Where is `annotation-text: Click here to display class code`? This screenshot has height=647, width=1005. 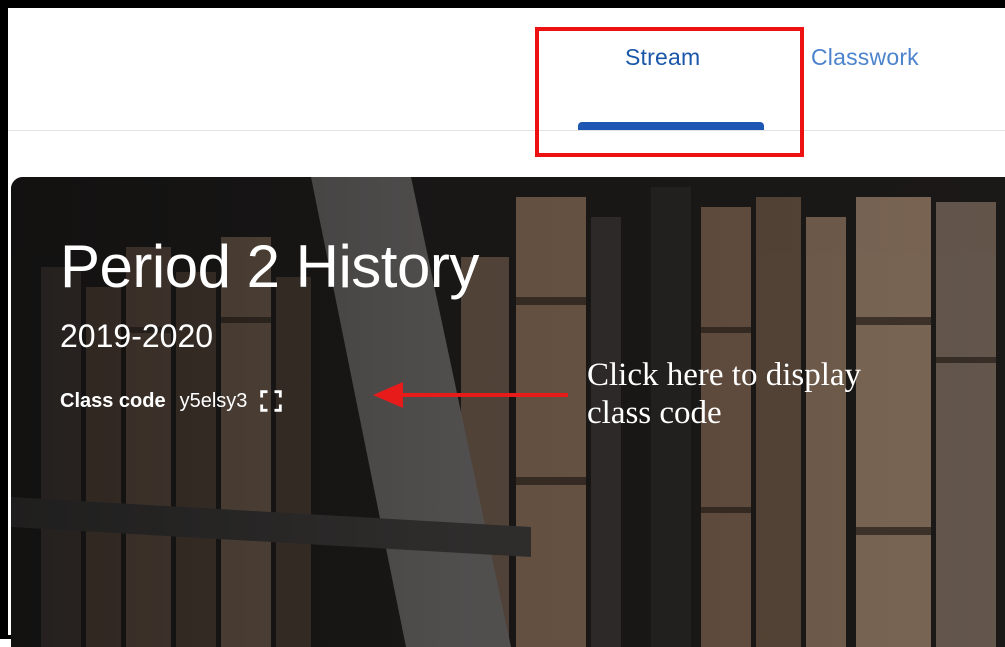
annotation-text: Click here to display class code is located at coordinates (777, 394).